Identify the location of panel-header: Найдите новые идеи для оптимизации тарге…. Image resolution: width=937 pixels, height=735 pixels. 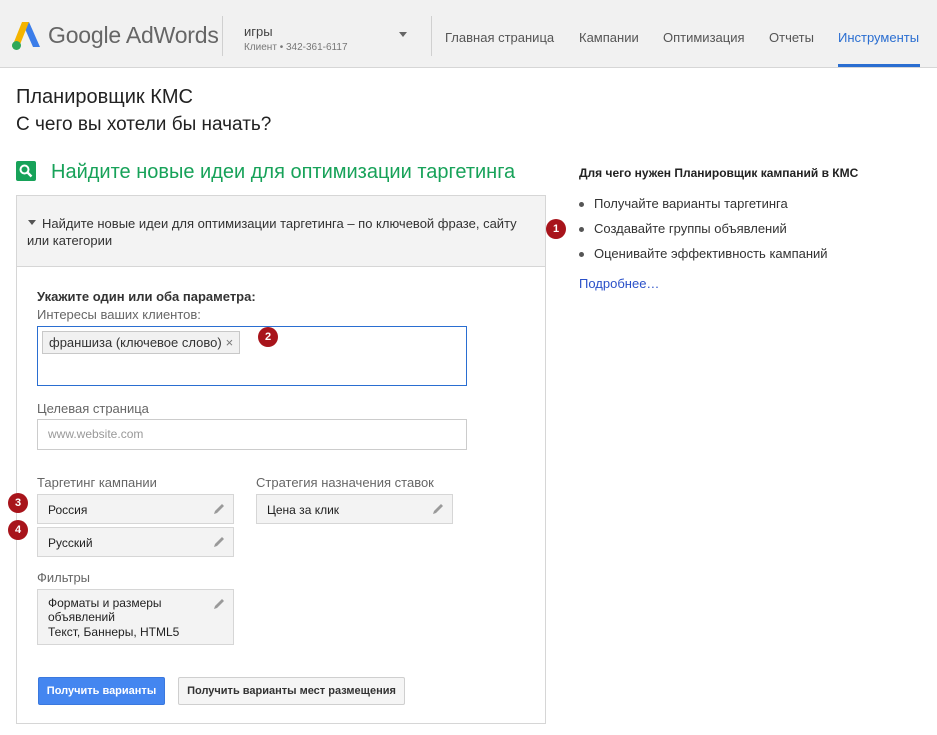
(281, 231).